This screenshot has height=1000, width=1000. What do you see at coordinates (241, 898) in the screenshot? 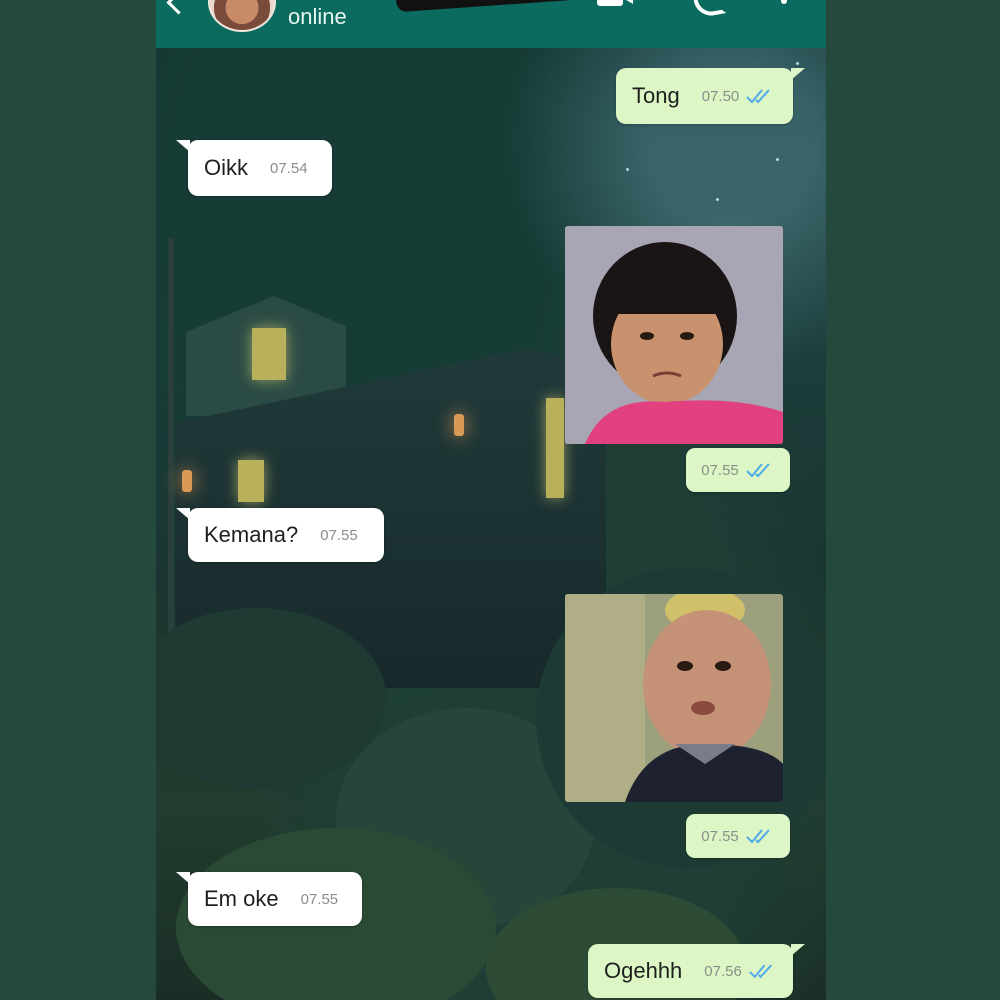
I see `message-text: Em oke` at bounding box center [241, 898].